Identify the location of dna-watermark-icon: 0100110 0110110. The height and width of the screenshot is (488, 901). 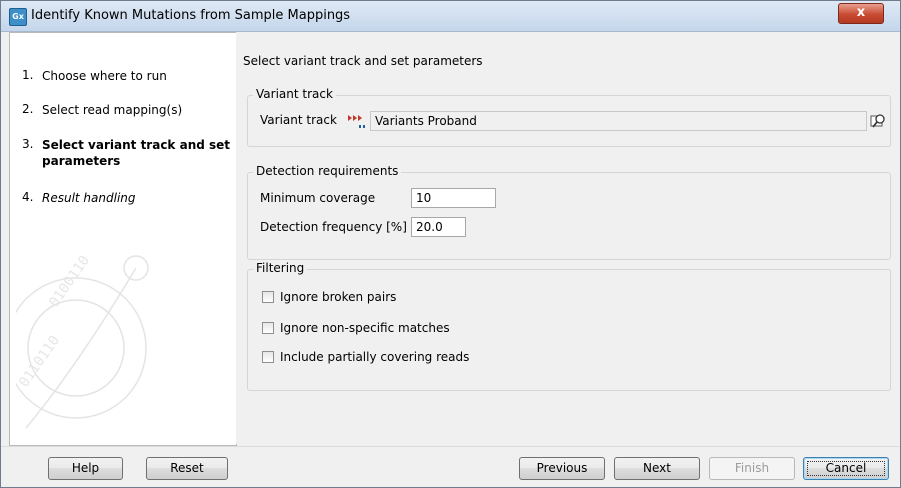
(82, 341).